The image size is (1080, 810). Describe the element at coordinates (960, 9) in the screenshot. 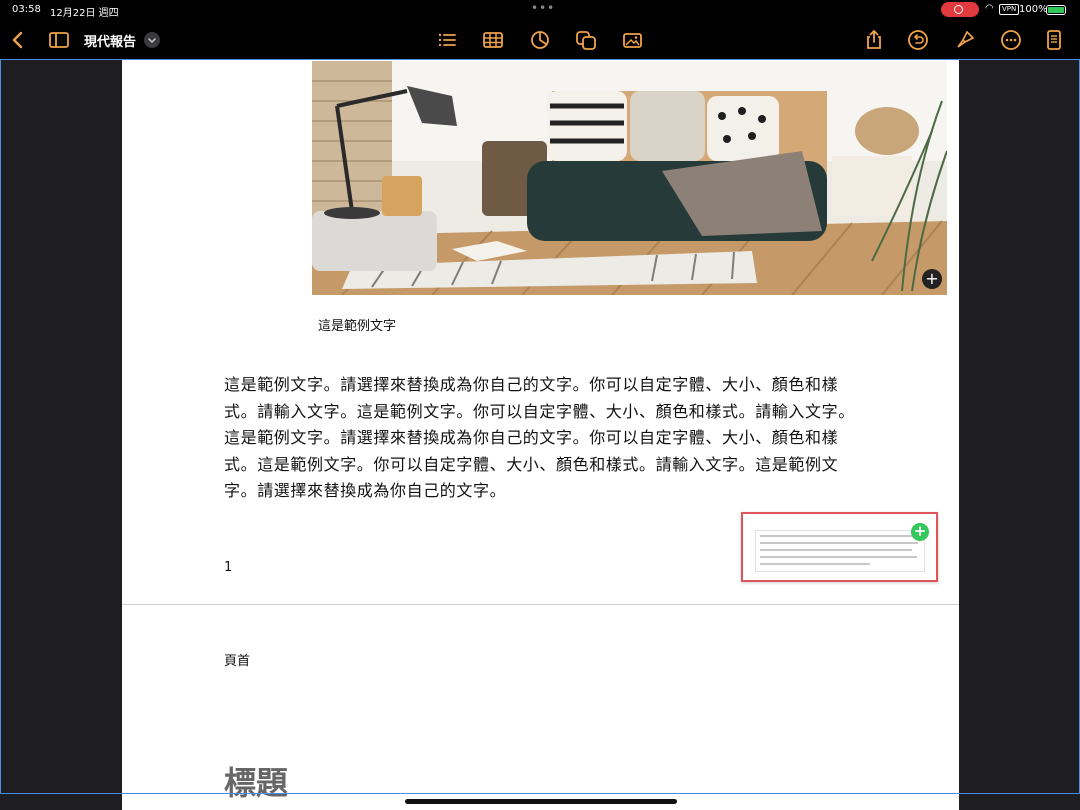

I see `screen-recording-icon` at that location.